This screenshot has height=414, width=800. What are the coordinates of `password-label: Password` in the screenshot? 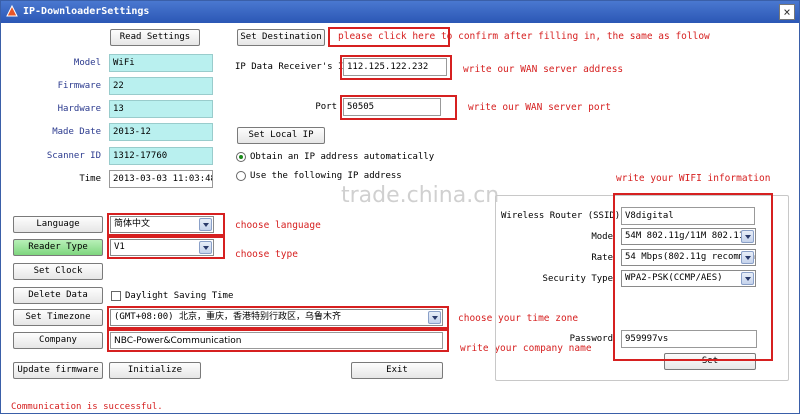 It's located at (591, 339).